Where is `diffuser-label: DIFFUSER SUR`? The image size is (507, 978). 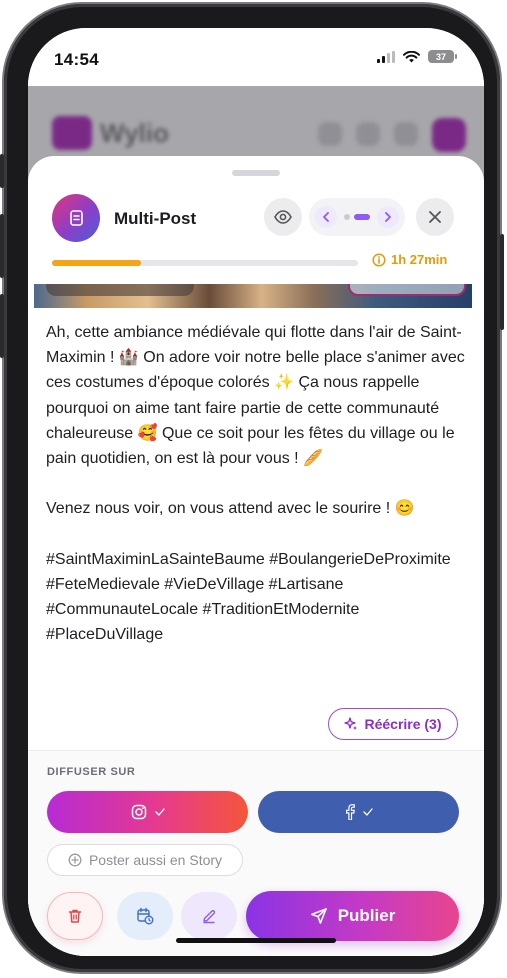 diffuser-label: DIFFUSER SUR is located at coordinates (91, 772).